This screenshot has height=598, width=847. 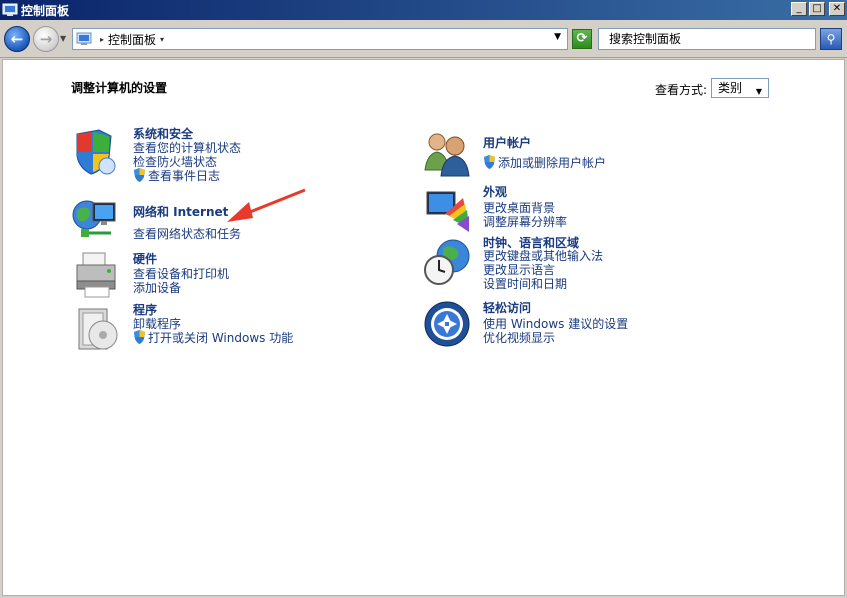 I want to click on back-arrow-icon: ←, so click(x=17, y=39).